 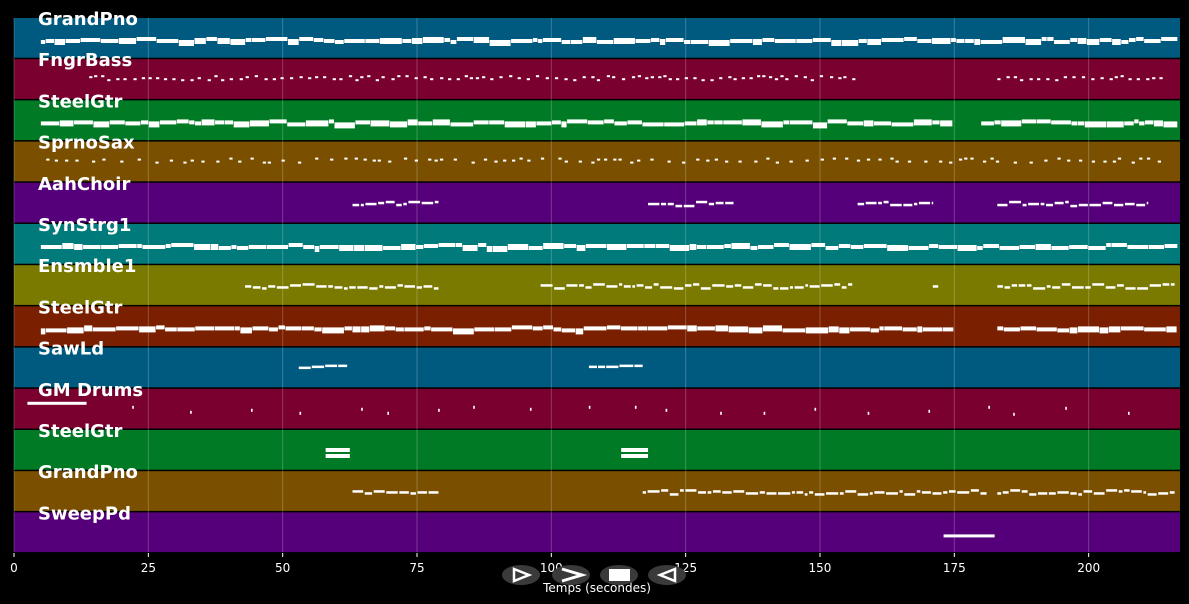 What do you see at coordinates (90, 390) in the screenshot?
I see `track-label: GM Drums` at bounding box center [90, 390].